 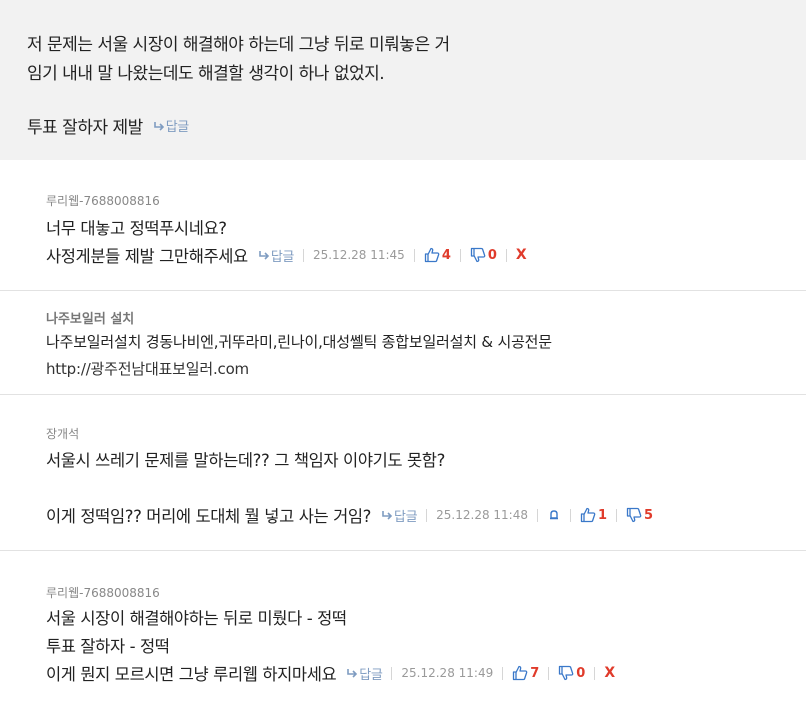 What do you see at coordinates (535, 673) in the screenshot?
I see `upvote-count: 7` at bounding box center [535, 673].